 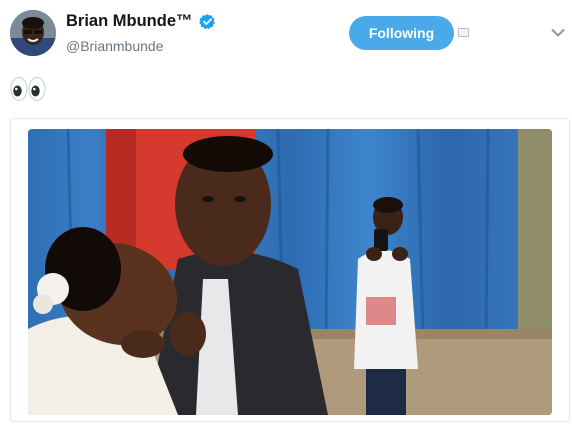 I want to click on tweet-text: 👀, so click(x=28, y=89).